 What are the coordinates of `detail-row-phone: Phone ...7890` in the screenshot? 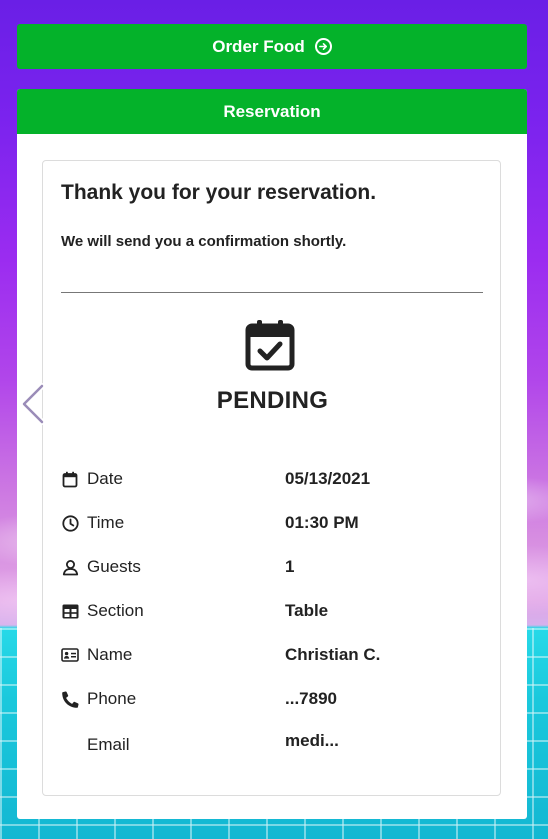 It's located at (272, 699).